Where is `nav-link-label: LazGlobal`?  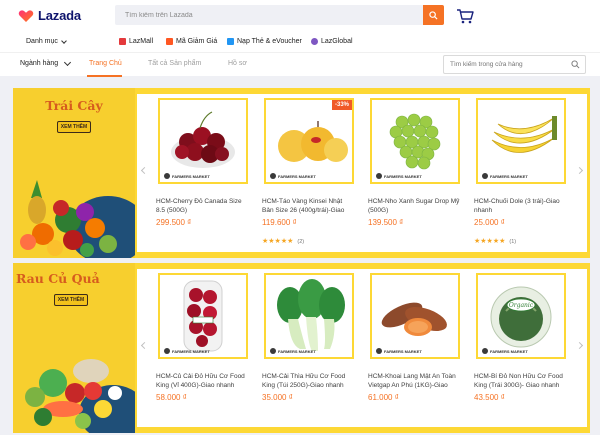 nav-link-label: LazGlobal is located at coordinates (337, 41).